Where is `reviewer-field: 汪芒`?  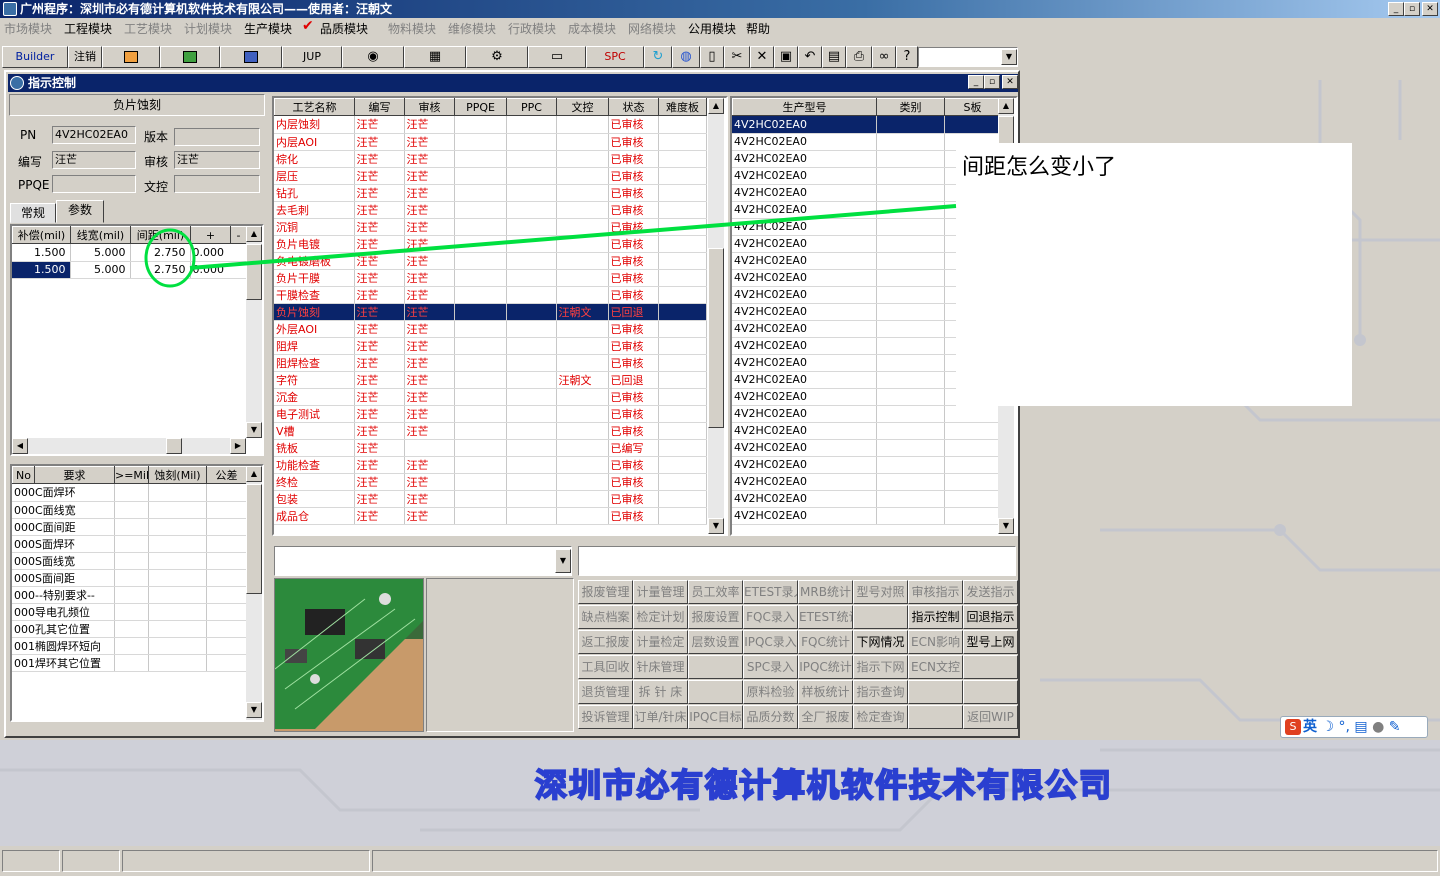
reviewer-field: 汪芒 is located at coordinates (217, 160).